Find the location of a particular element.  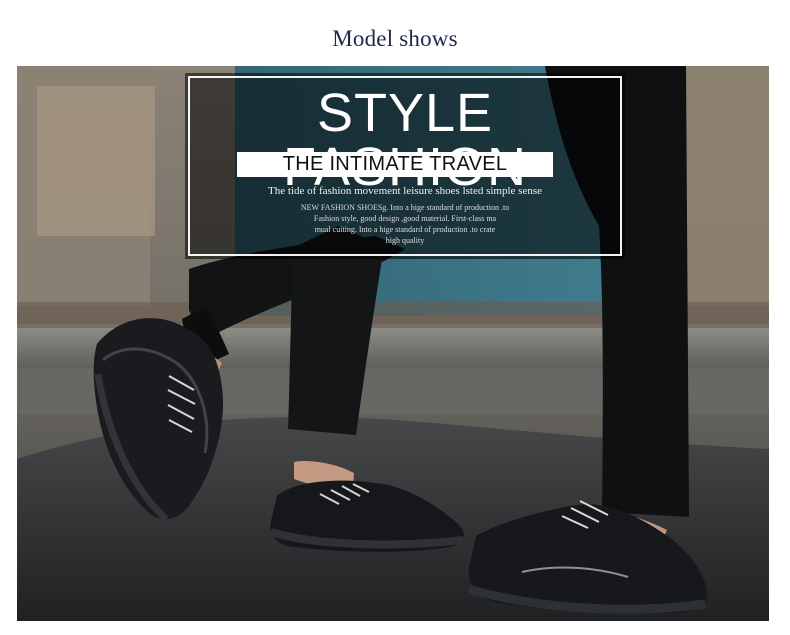

section-header: Model shows is located at coordinates (395, 33).